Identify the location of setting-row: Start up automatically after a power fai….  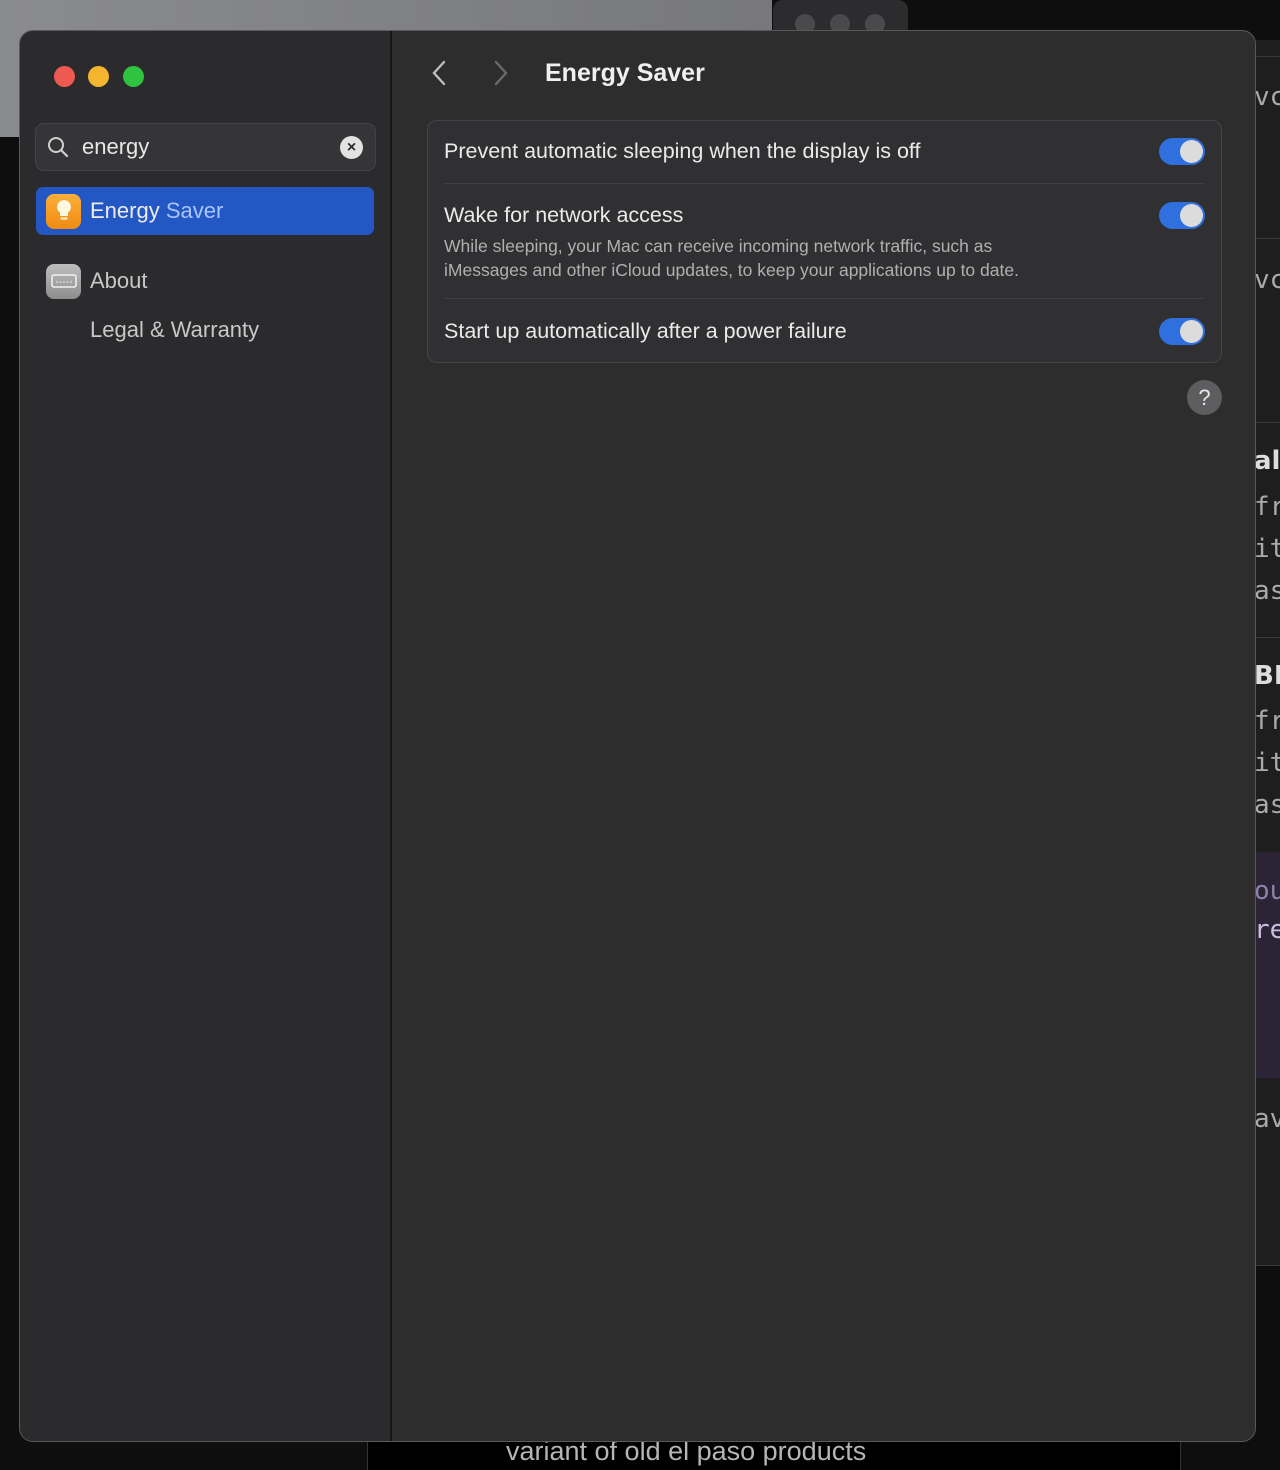
(824, 331).